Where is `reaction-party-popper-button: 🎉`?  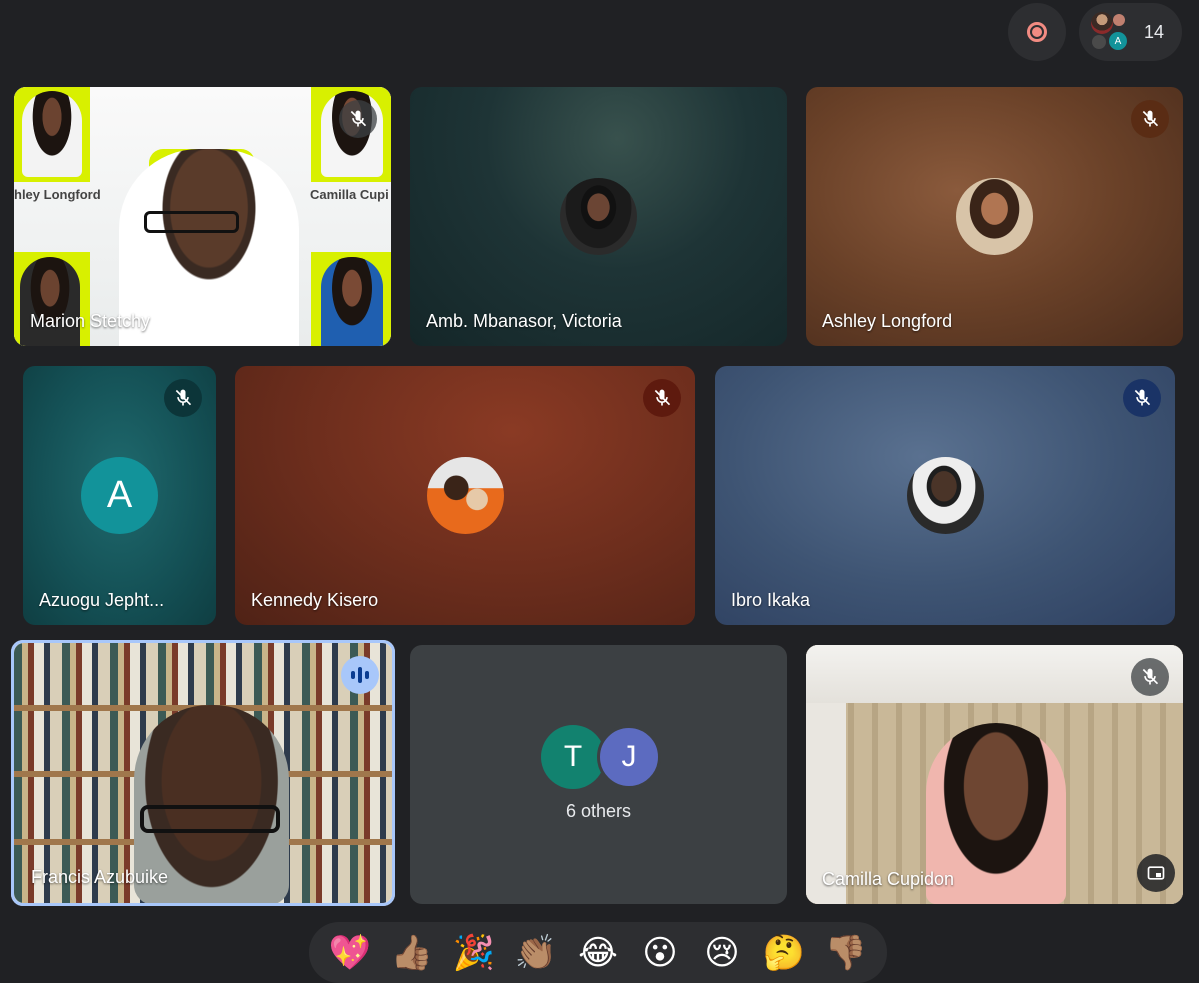
reaction-party-popper-button: 🎉 is located at coordinates (474, 953).